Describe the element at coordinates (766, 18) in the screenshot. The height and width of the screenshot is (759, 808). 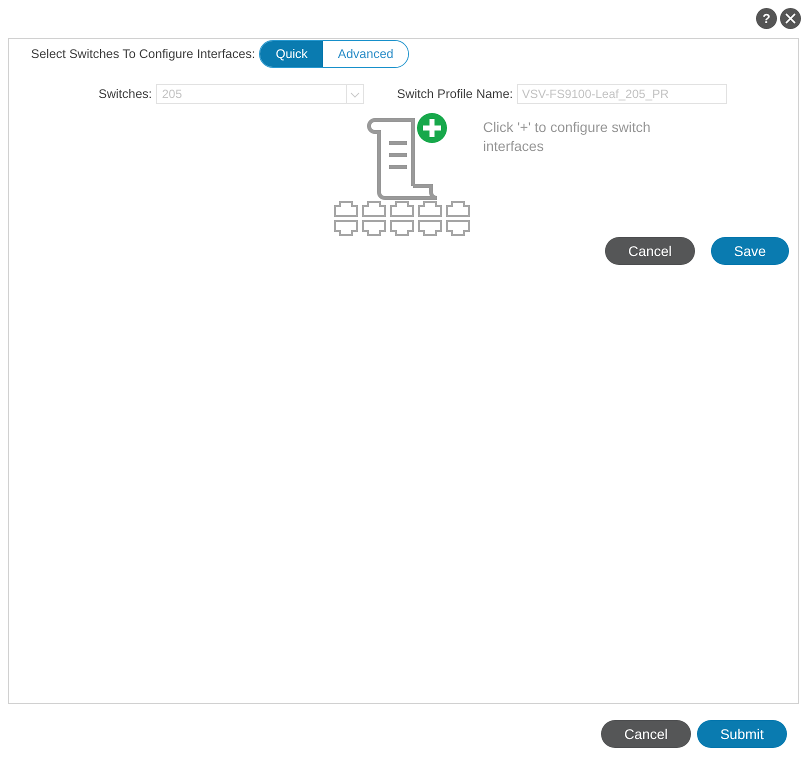
I see `help-button: ?` at that location.